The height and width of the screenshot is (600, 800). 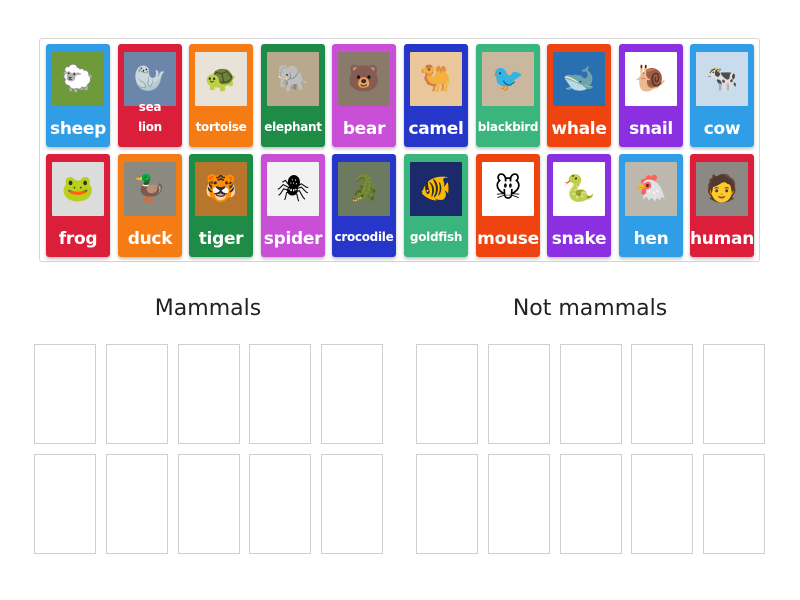 I want to click on card-label: spider, so click(x=293, y=239).